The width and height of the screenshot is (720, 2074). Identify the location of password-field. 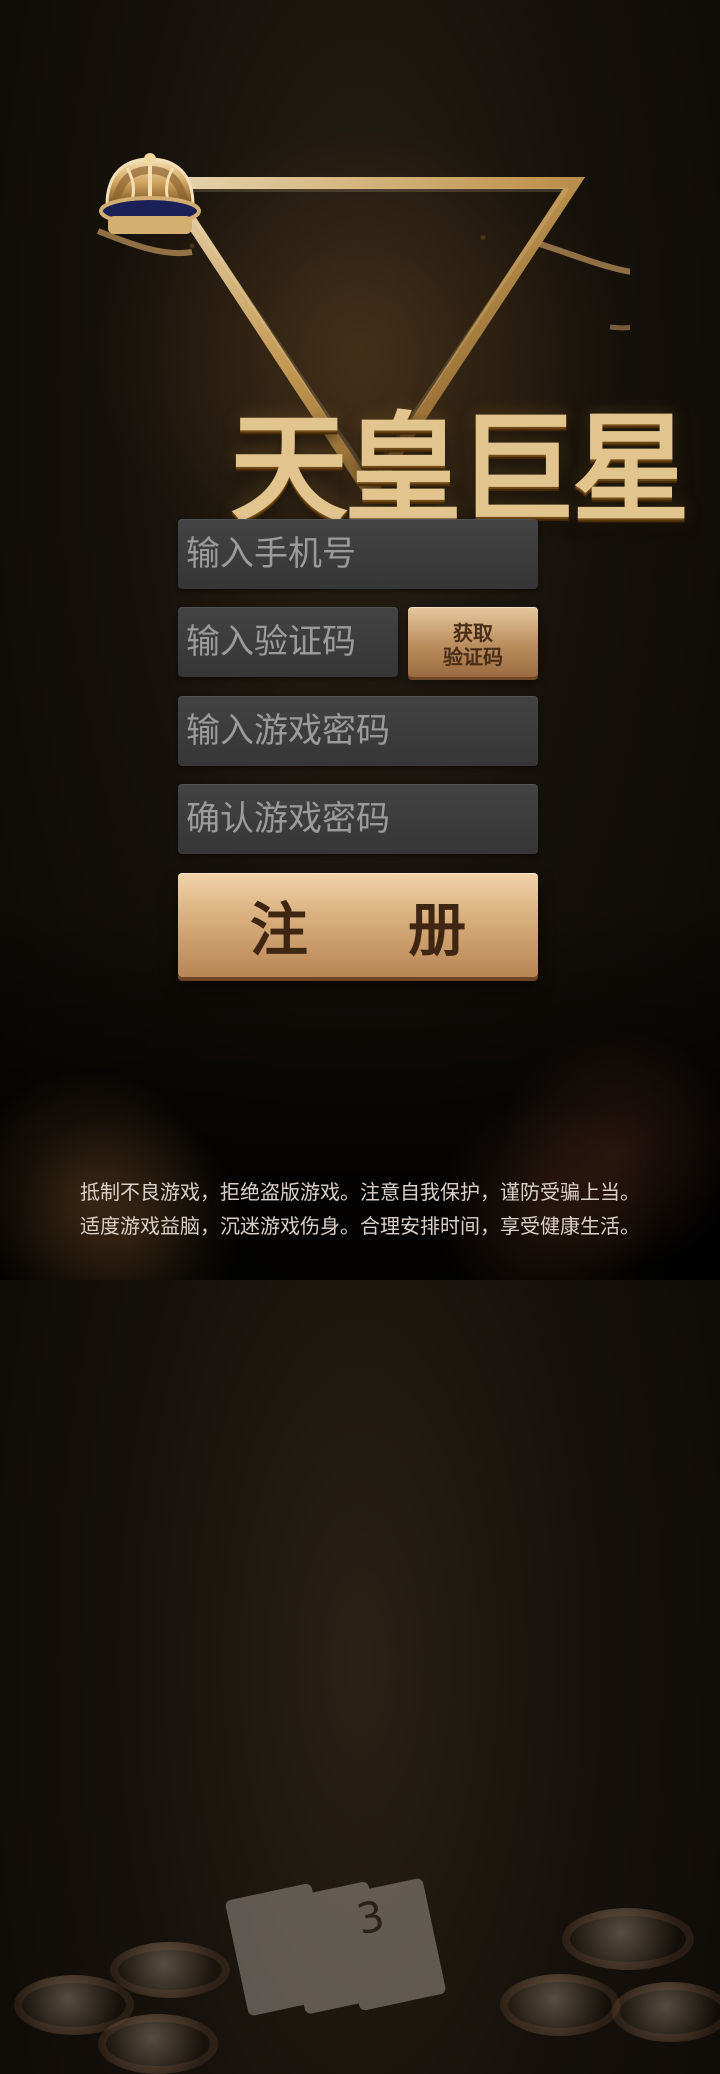
(358, 731).